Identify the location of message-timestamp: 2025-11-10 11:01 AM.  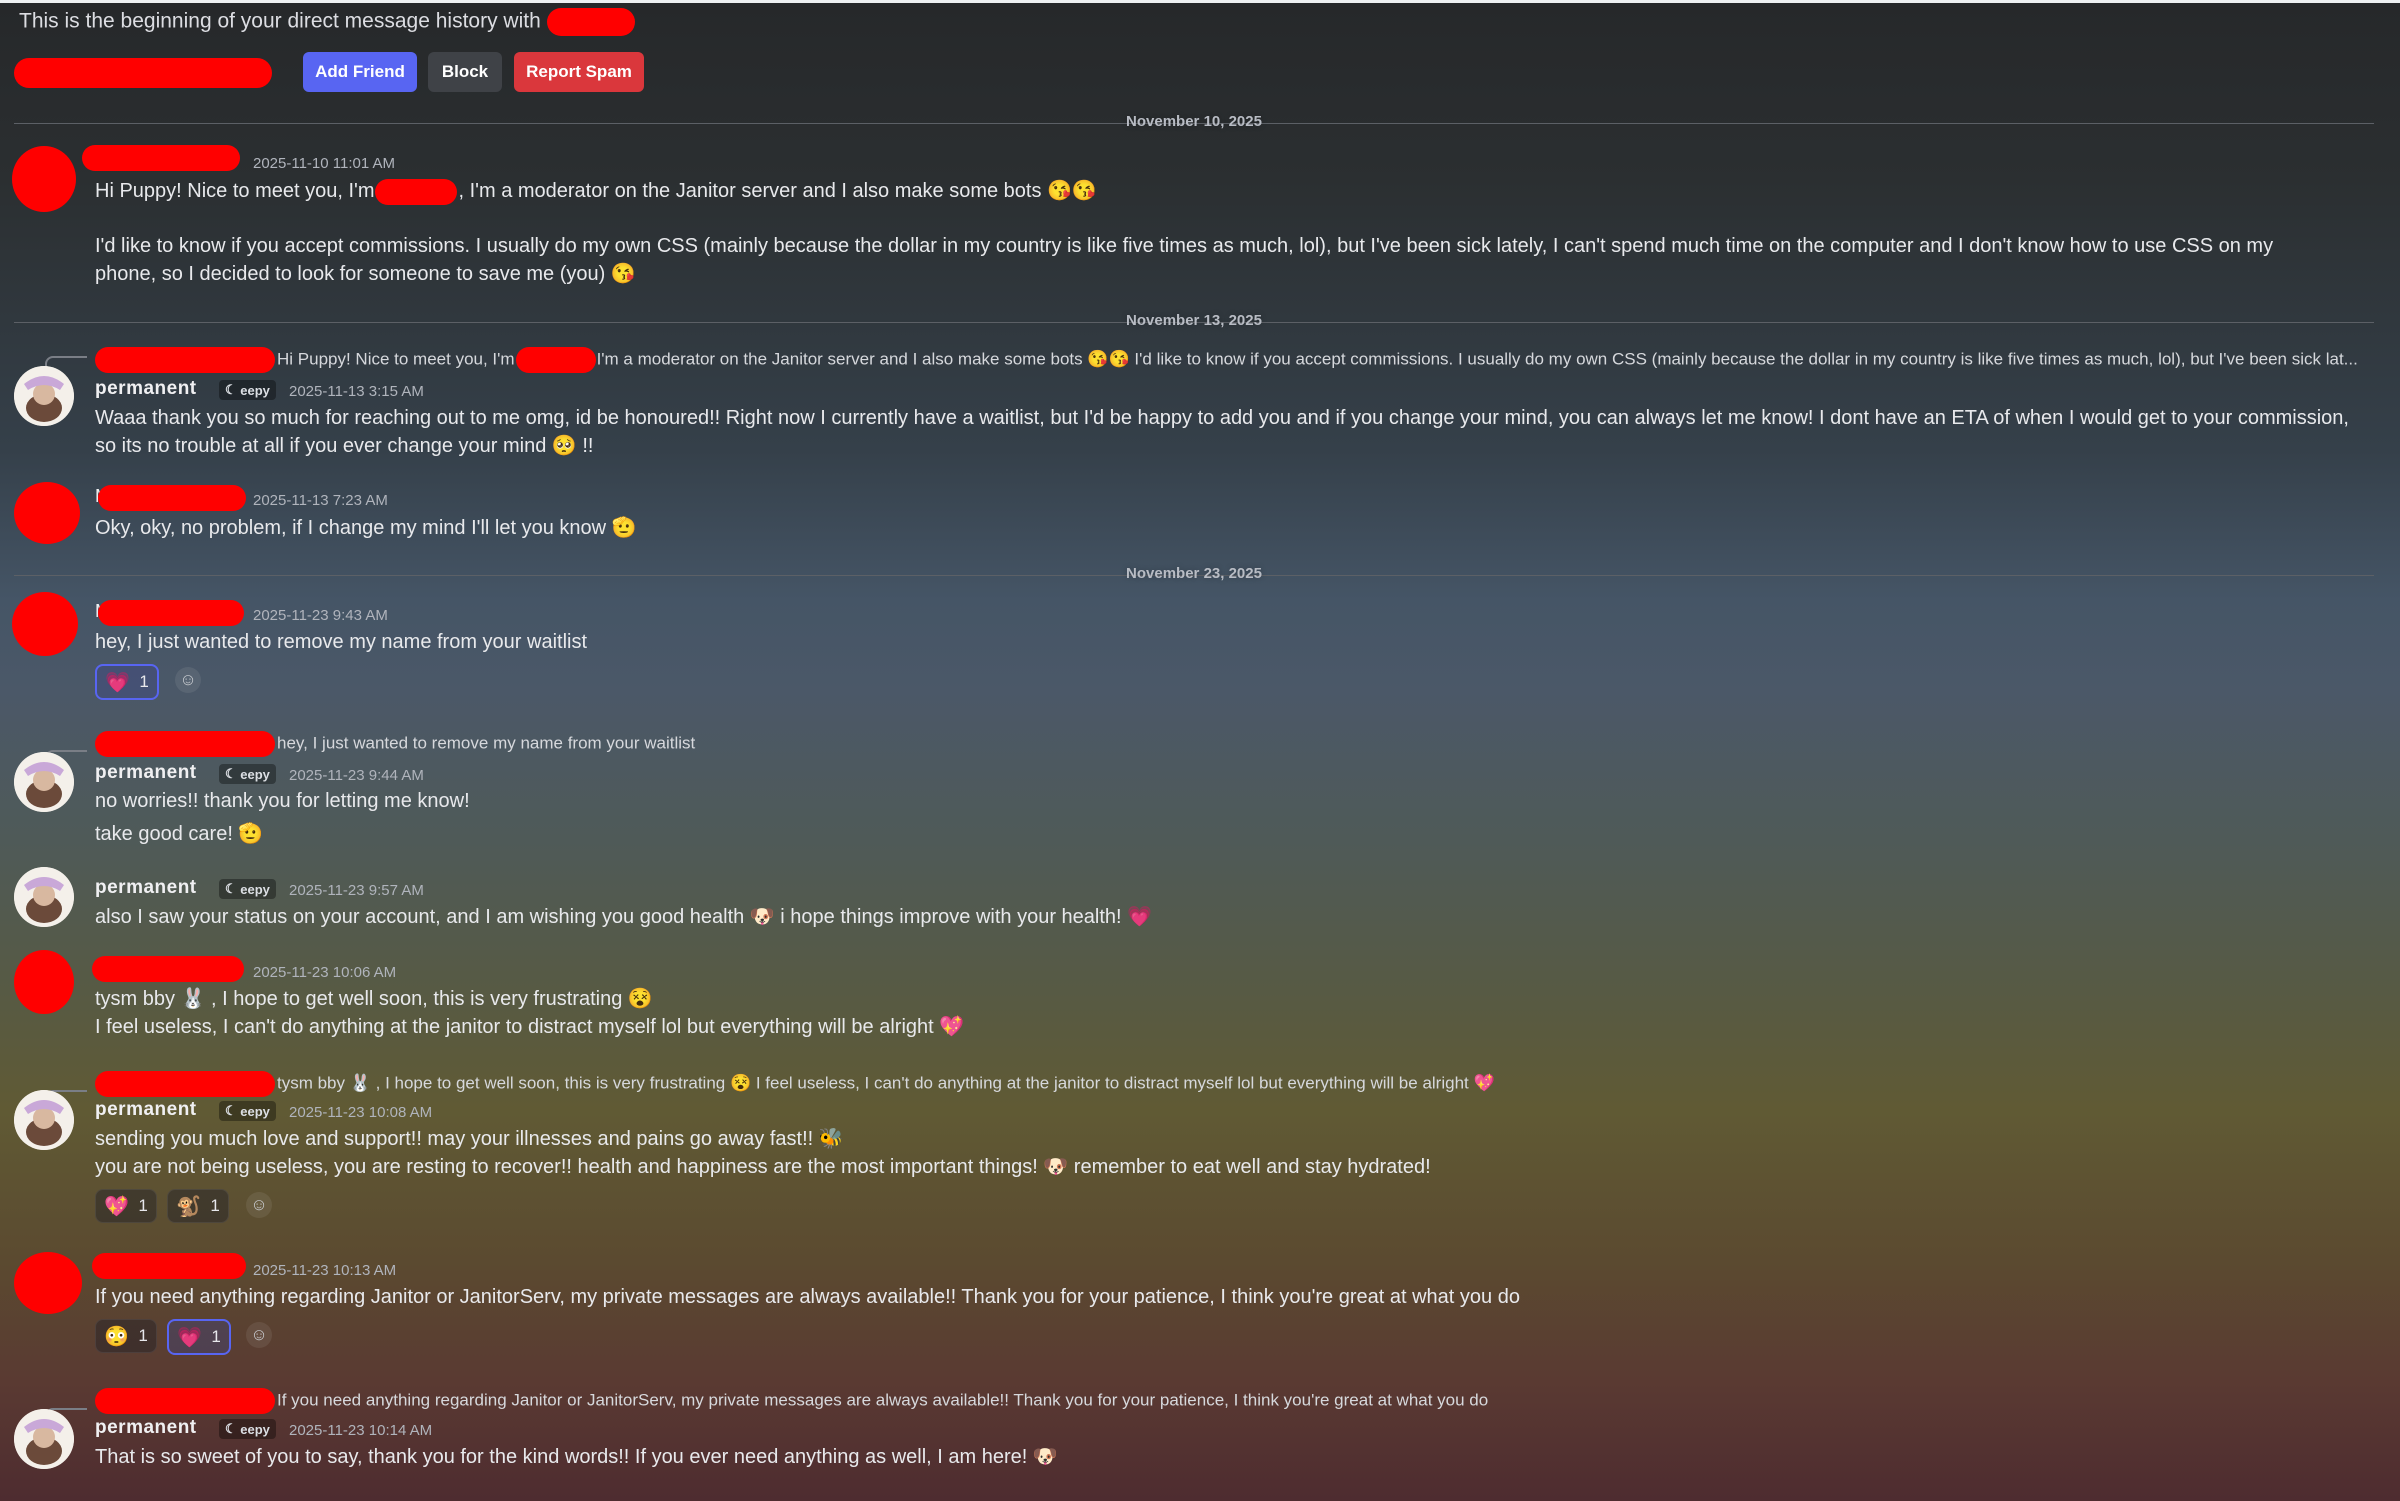
(324, 163).